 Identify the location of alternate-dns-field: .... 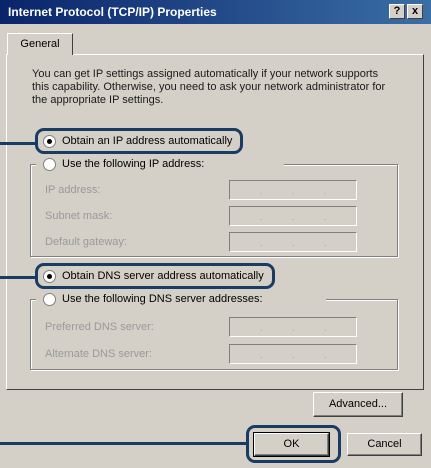
(293, 354).